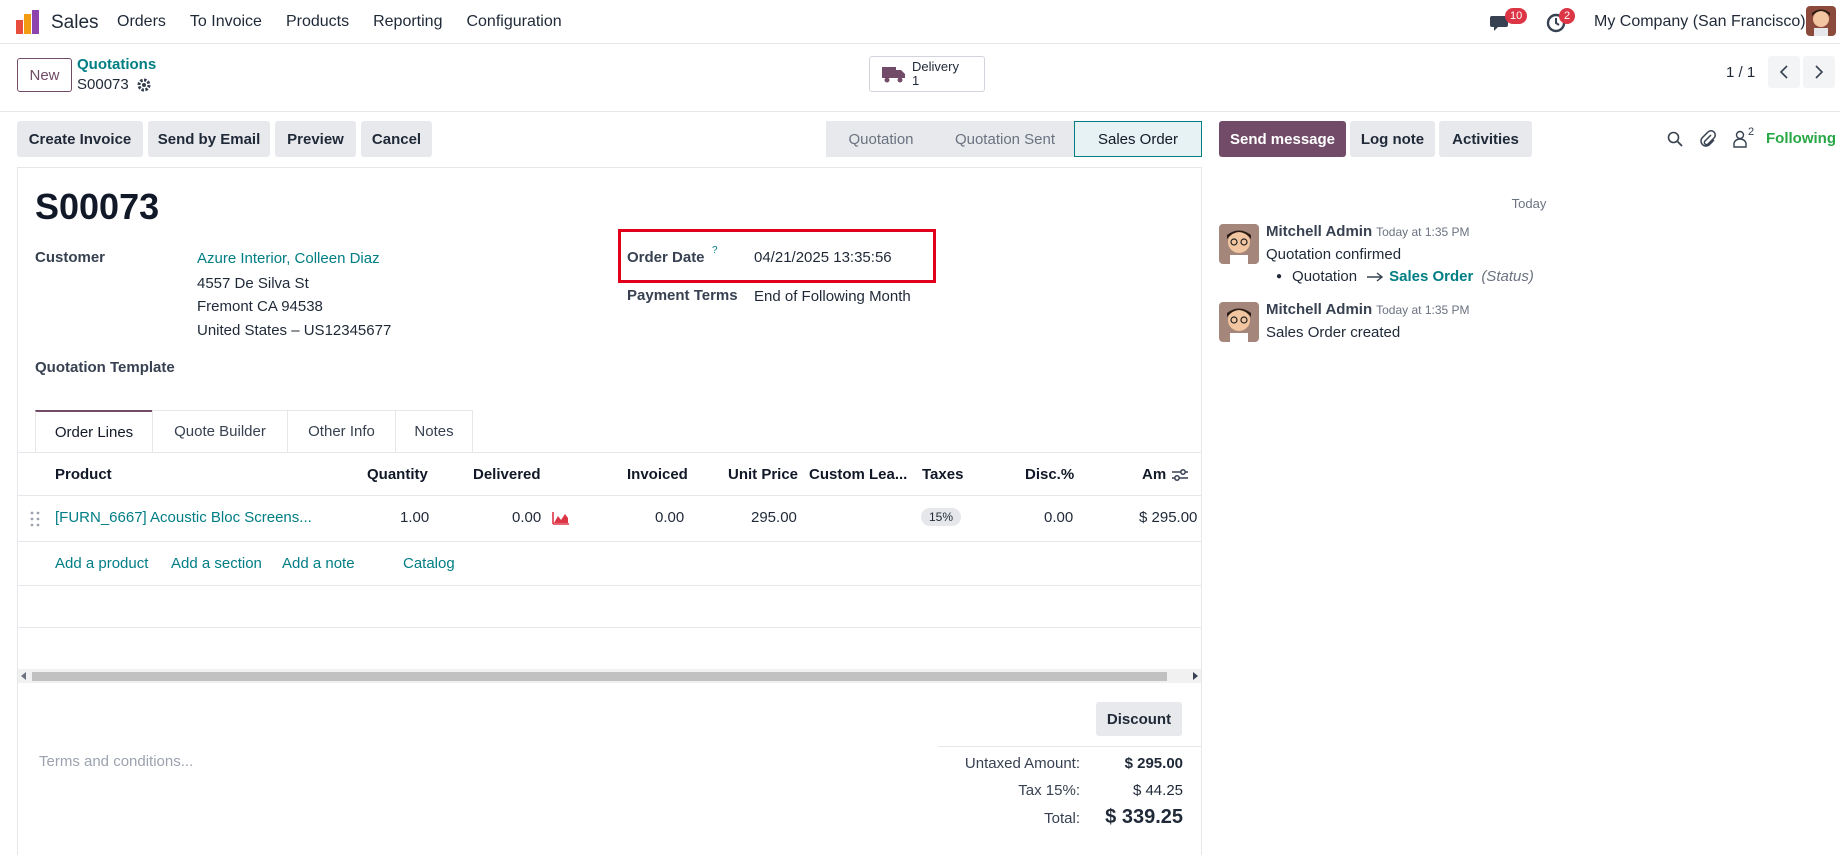 This screenshot has height=855, width=1840. What do you see at coordinates (1708, 139) in the screenshot?
I see `paperclip-icon` at bounding box center [1708, 139].